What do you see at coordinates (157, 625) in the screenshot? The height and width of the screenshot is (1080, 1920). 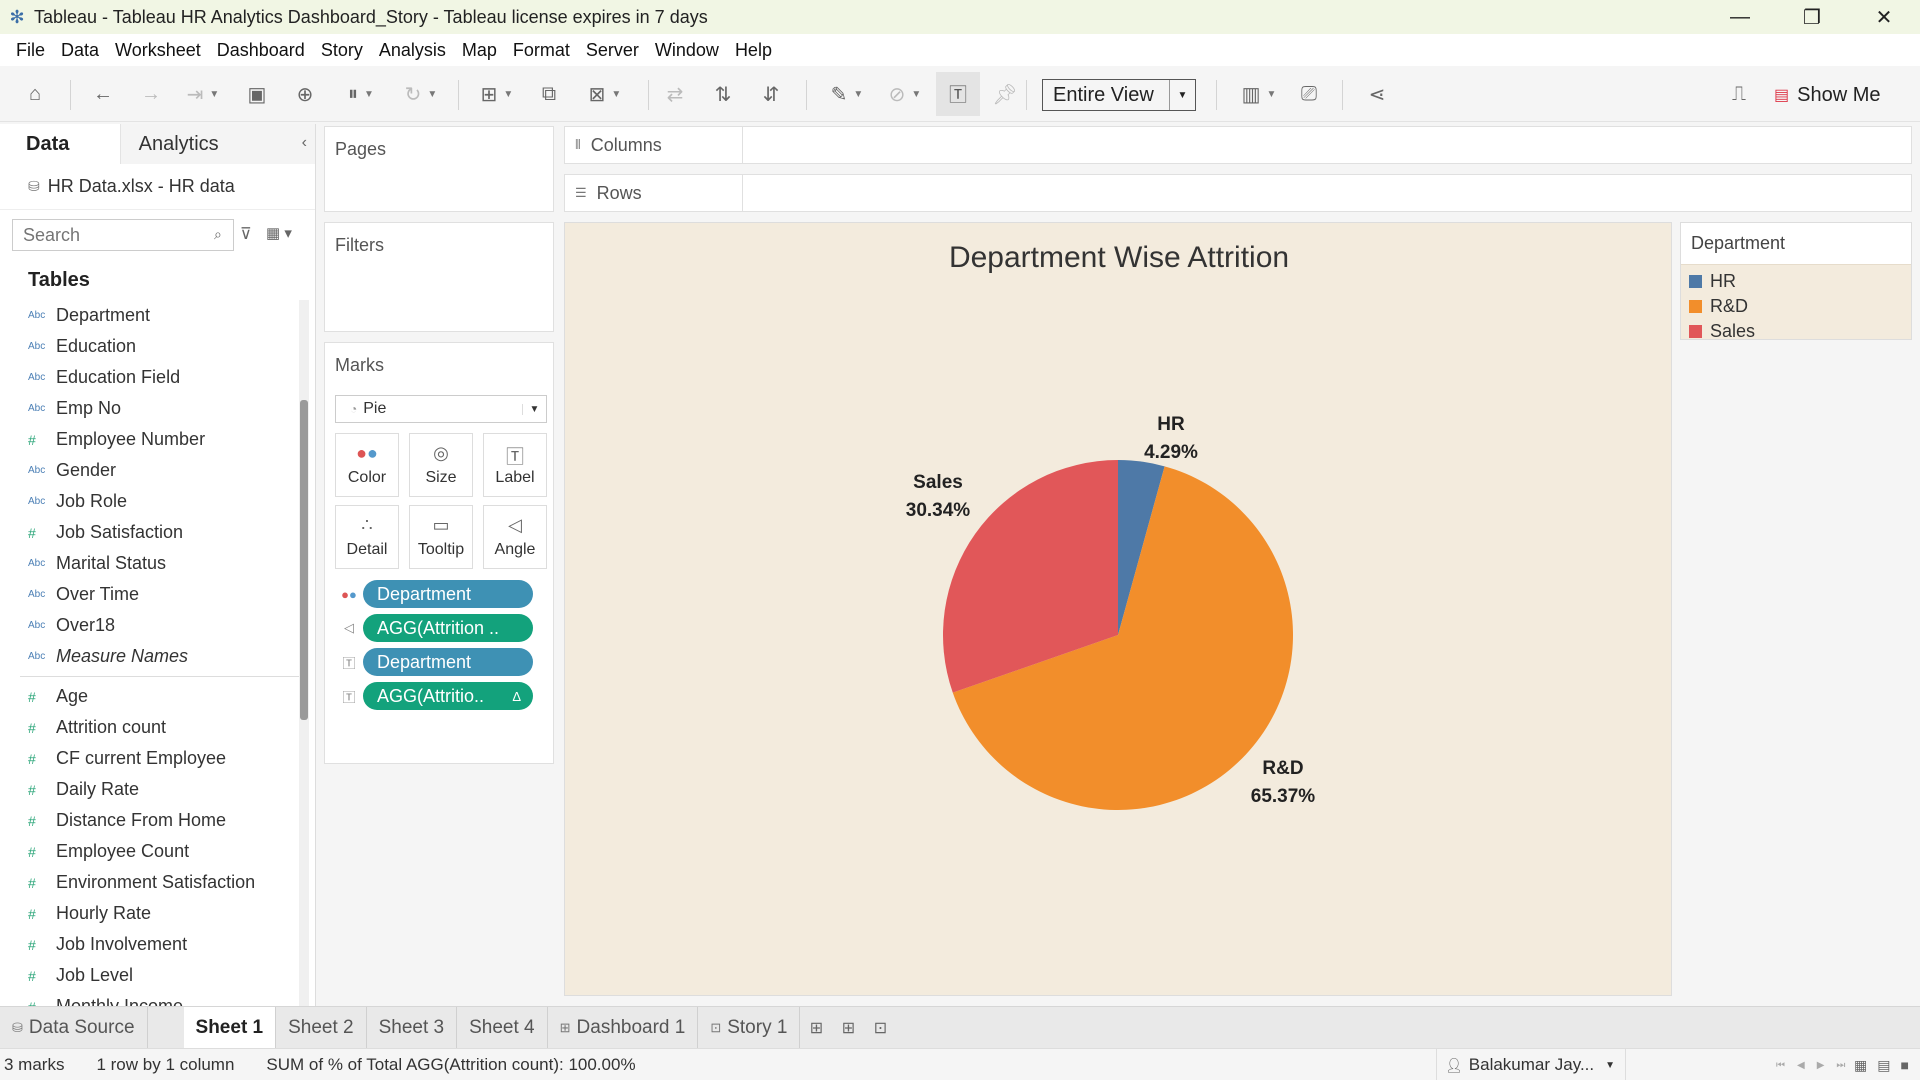 I see `field-item: Abc Over18` at bounding box center [157, 625].